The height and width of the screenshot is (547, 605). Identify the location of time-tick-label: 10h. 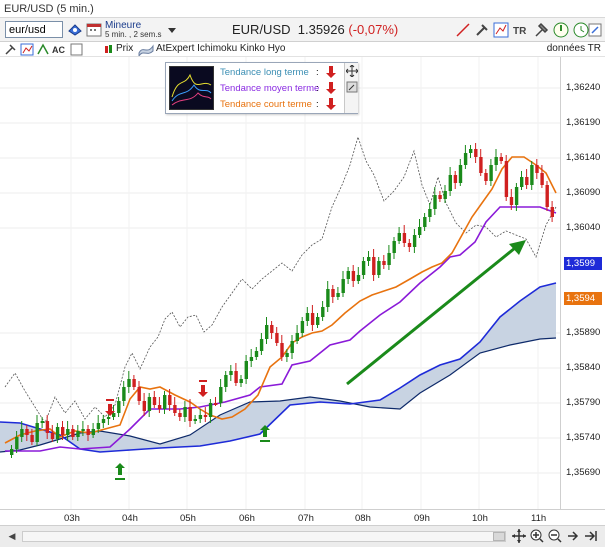
(480, 518).